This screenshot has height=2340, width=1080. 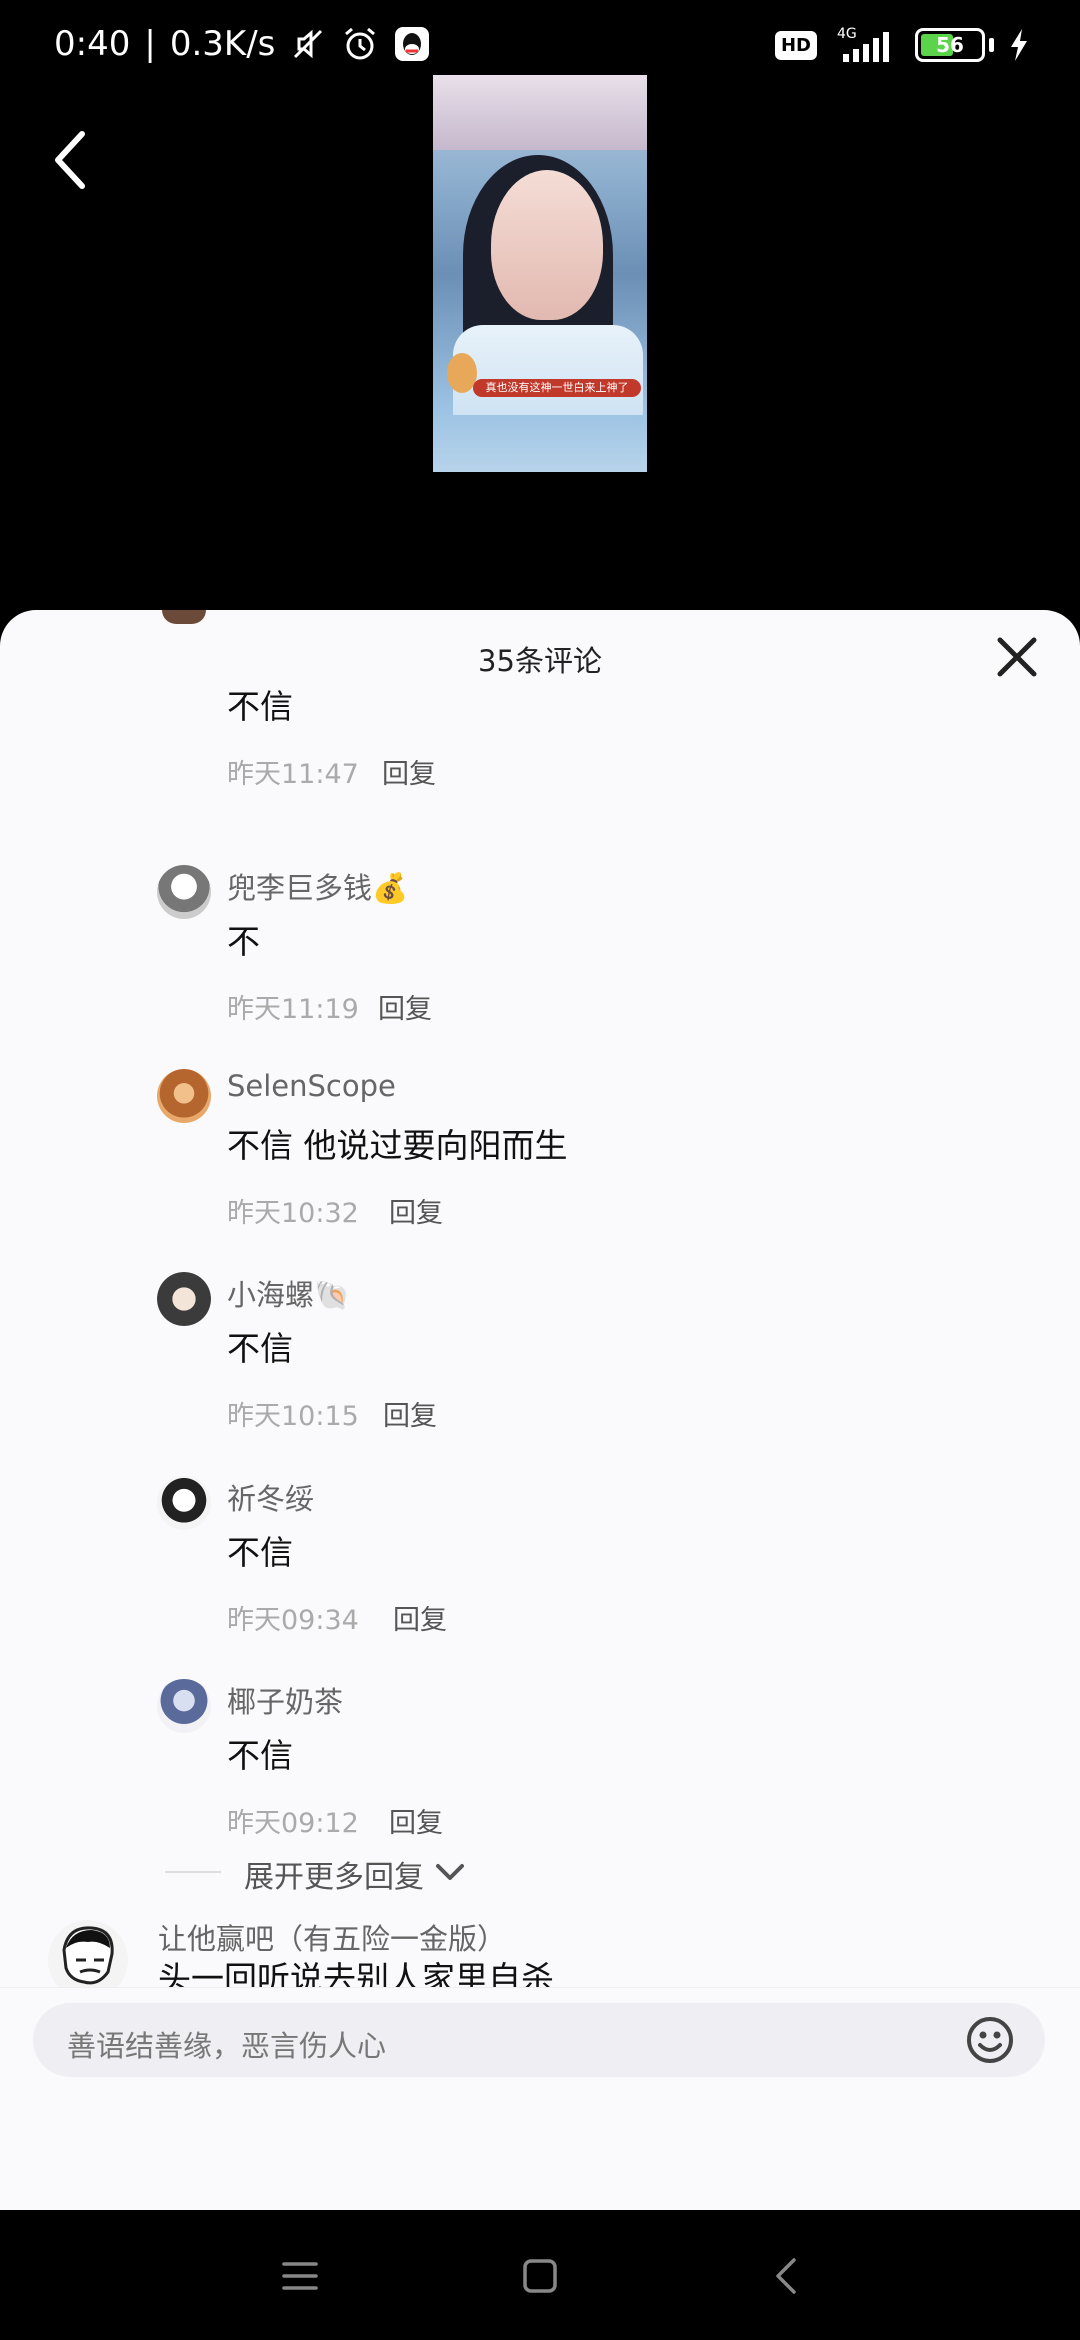 I want to click on status-left: 0:40 | 0.3K/s, so click(x=242, y=44).